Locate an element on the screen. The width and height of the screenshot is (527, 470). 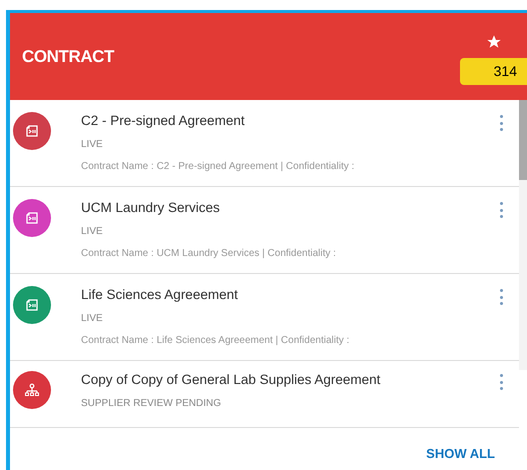
item-title: Copy of Copy of General Lab Supplies Agreement is located at coordinates (289, 380).